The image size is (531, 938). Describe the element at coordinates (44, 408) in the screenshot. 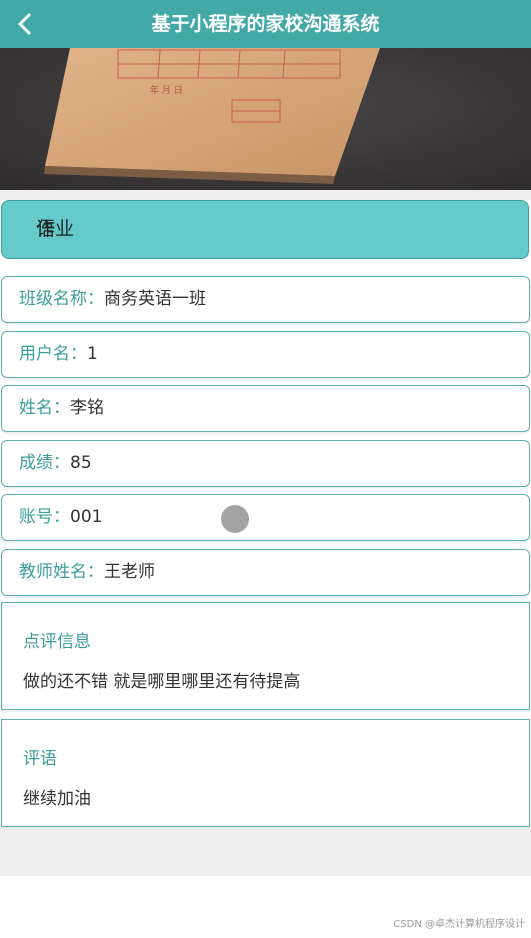

I see `field-label: 姓名：` at that location.